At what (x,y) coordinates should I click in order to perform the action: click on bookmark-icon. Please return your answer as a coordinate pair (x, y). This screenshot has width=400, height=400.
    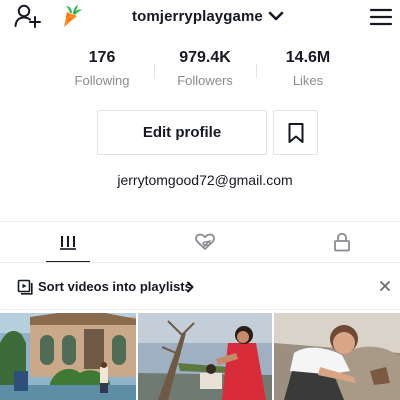
    Looking at the image, I should click on (295, 132).